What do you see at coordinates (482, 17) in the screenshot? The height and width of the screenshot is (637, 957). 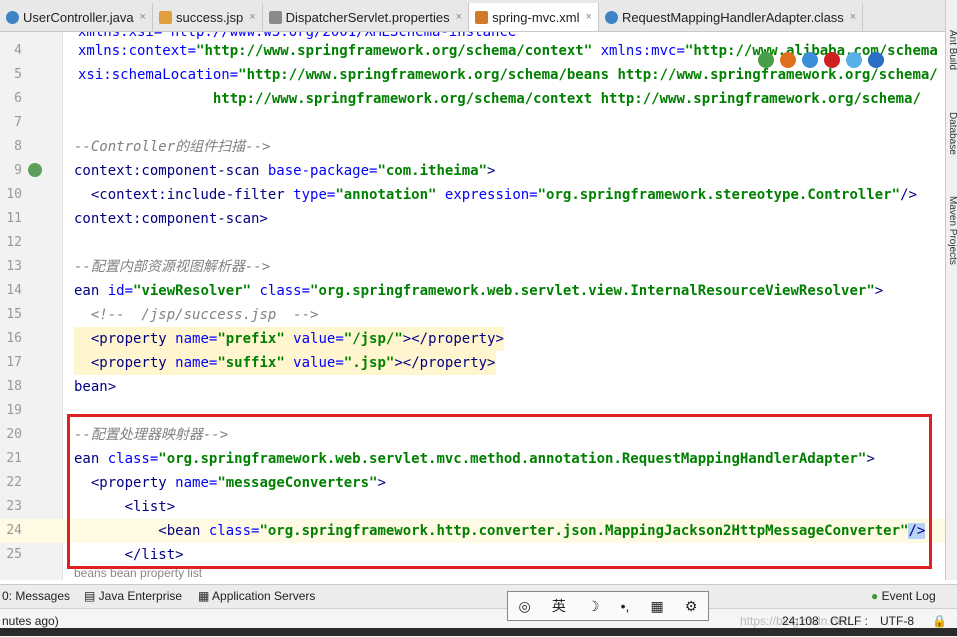 I see `xml-file-icon` at bounding box center [482, 17].